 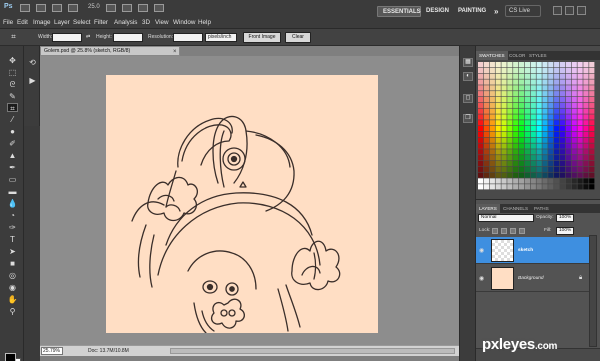 What do you see at coordinates (175, 52) in the screenshot?
I see `close-document-icon: ×` at bounding box center [175, 52].